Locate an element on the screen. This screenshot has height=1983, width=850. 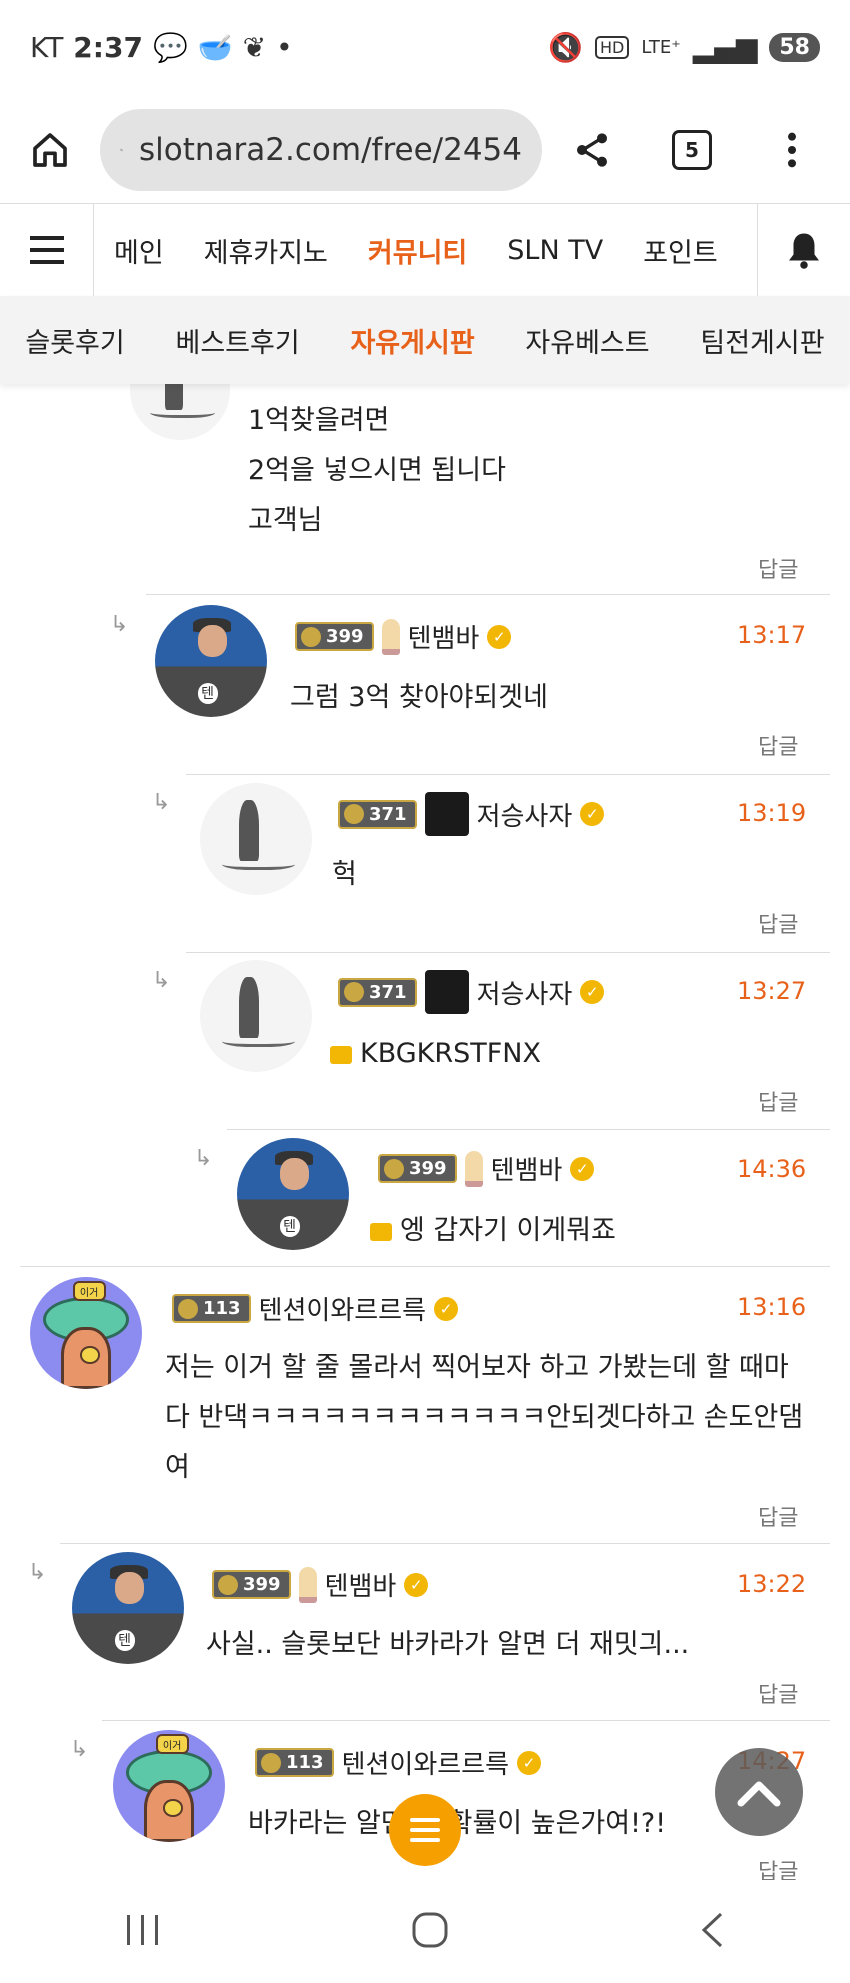
tab-team-board: 팀전게시판 is located at coordinates (762, 340).